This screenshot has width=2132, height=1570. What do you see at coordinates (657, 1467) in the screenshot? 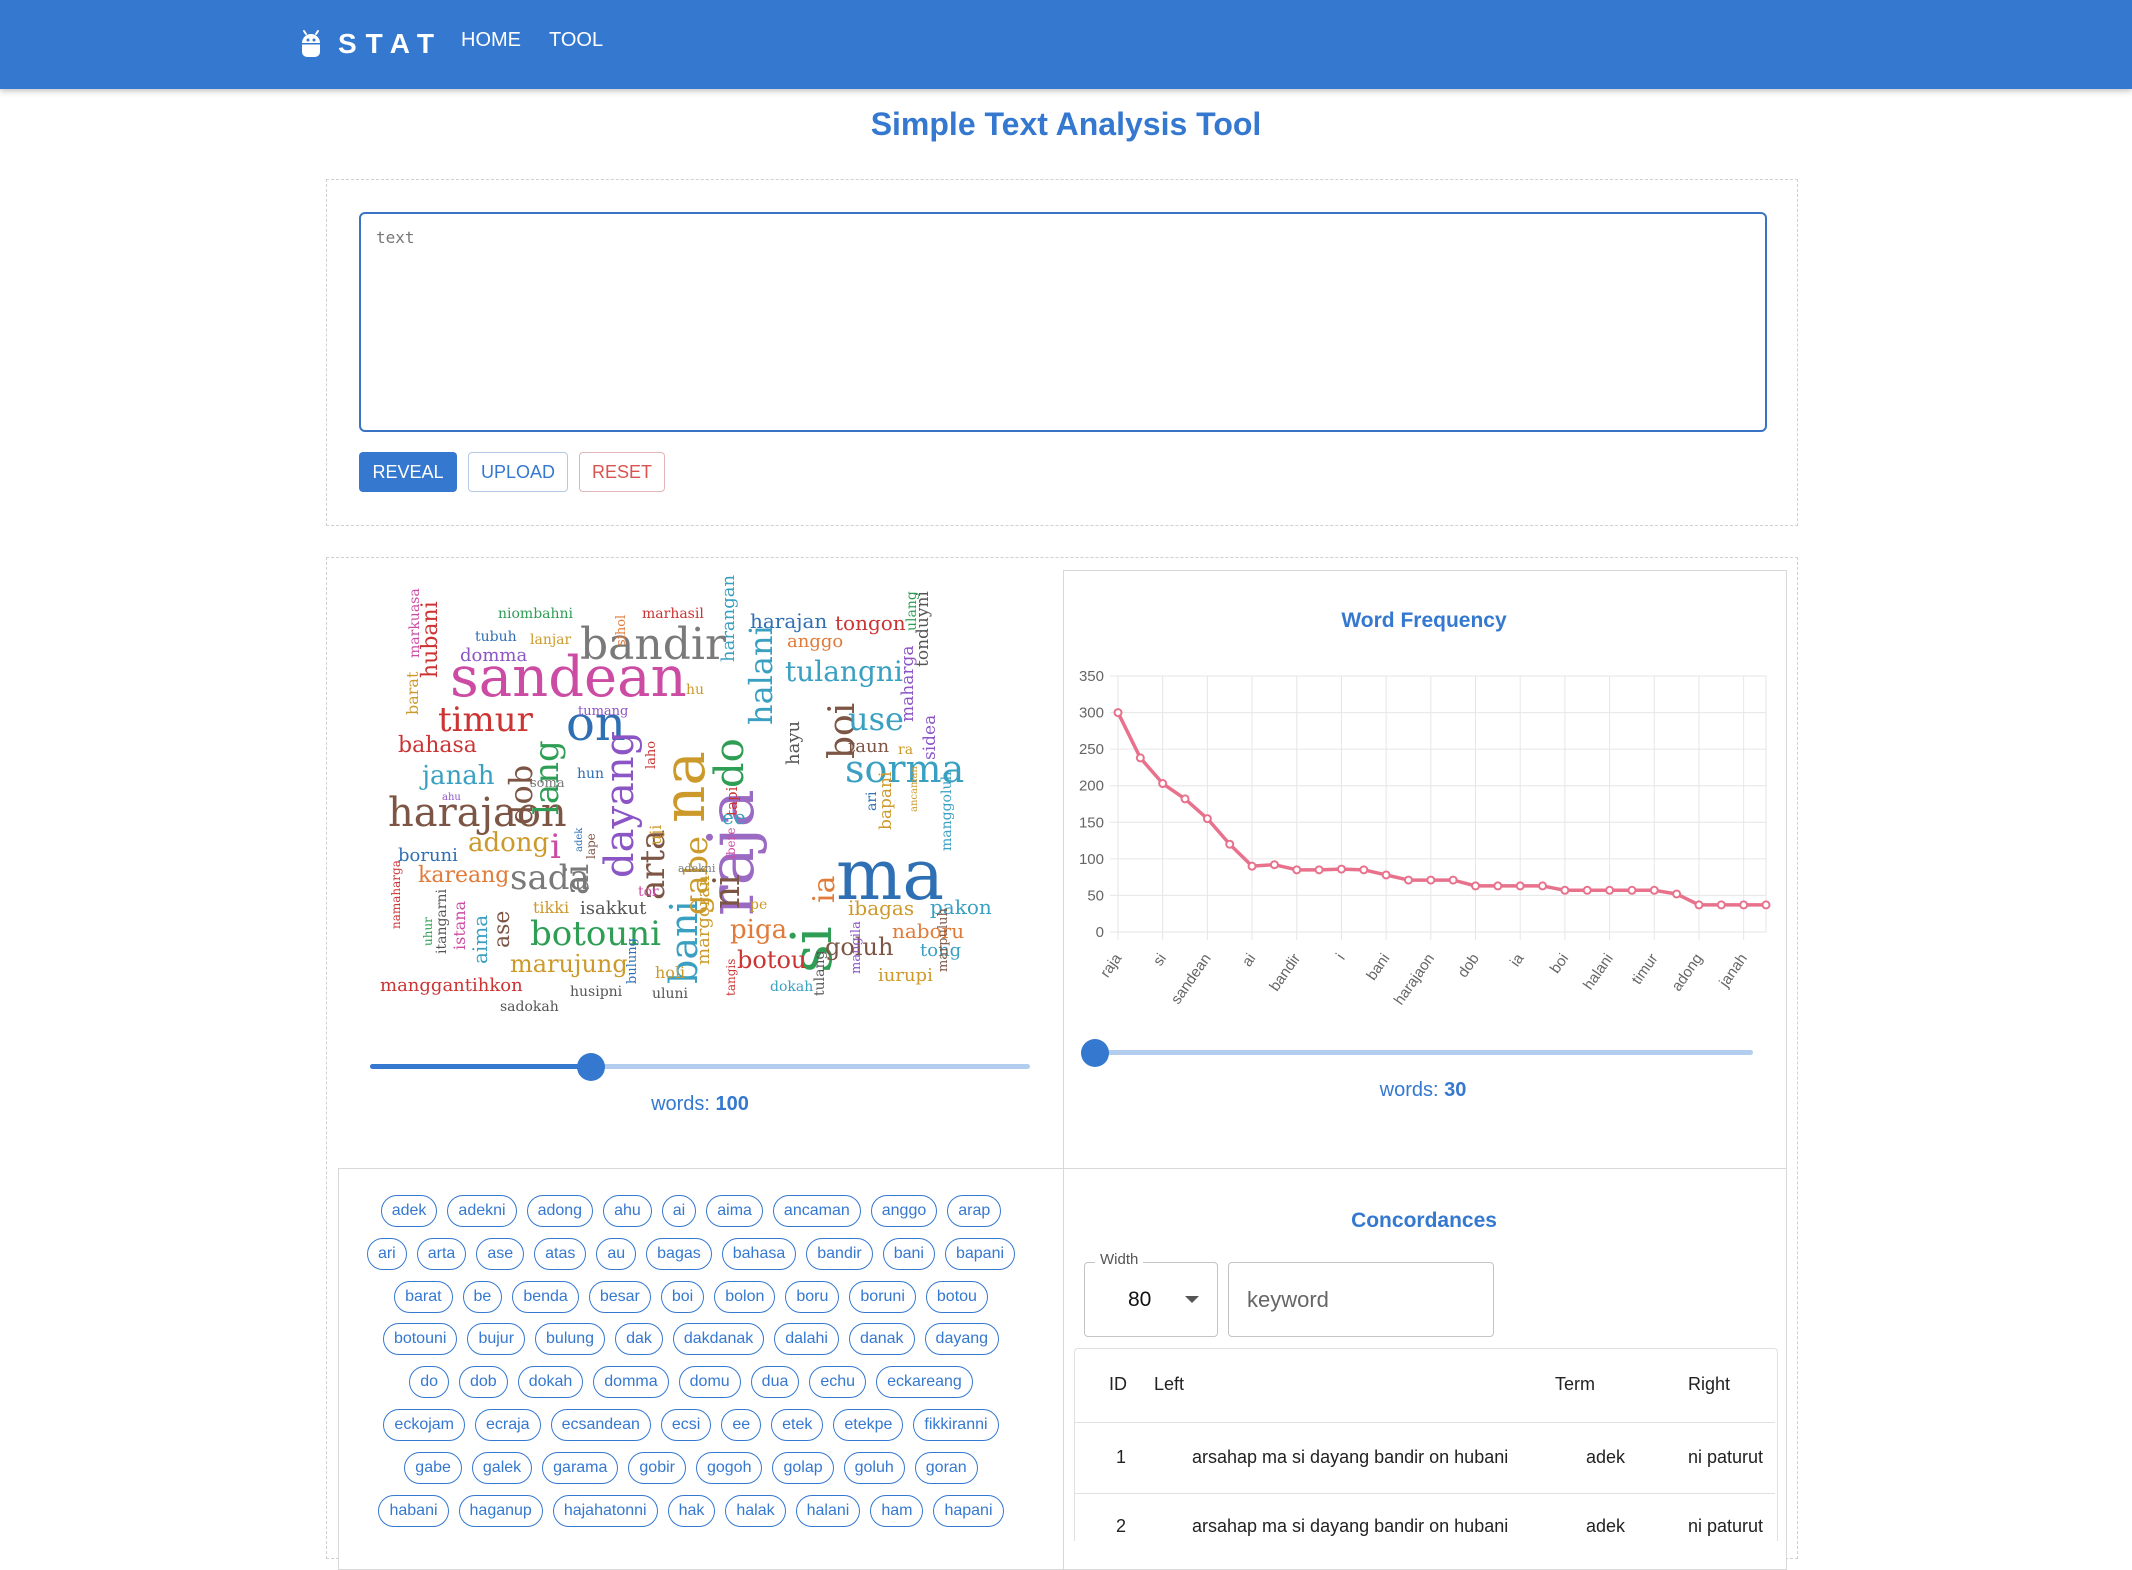
I see `word-tag-chip: gobir` at bounding box center [657, 1467].